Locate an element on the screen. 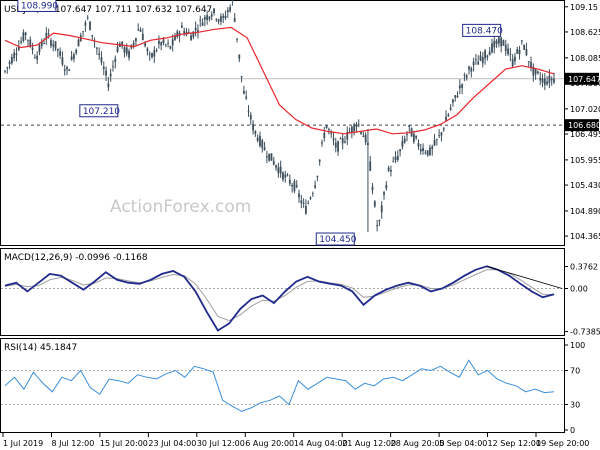 The image size is (600, 450). rsi-title: RSI(14) 45.1847 is located at coordinates (40, 348).